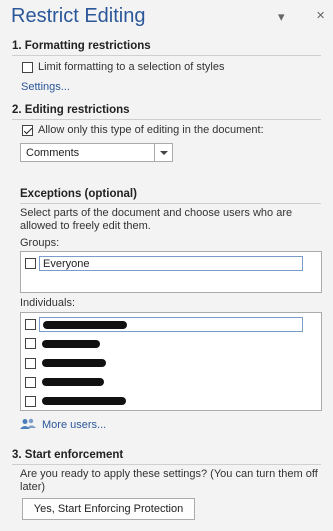 The image size is (333, 531). I want to click on individuals-label: Individuals:, so click(48, 303).